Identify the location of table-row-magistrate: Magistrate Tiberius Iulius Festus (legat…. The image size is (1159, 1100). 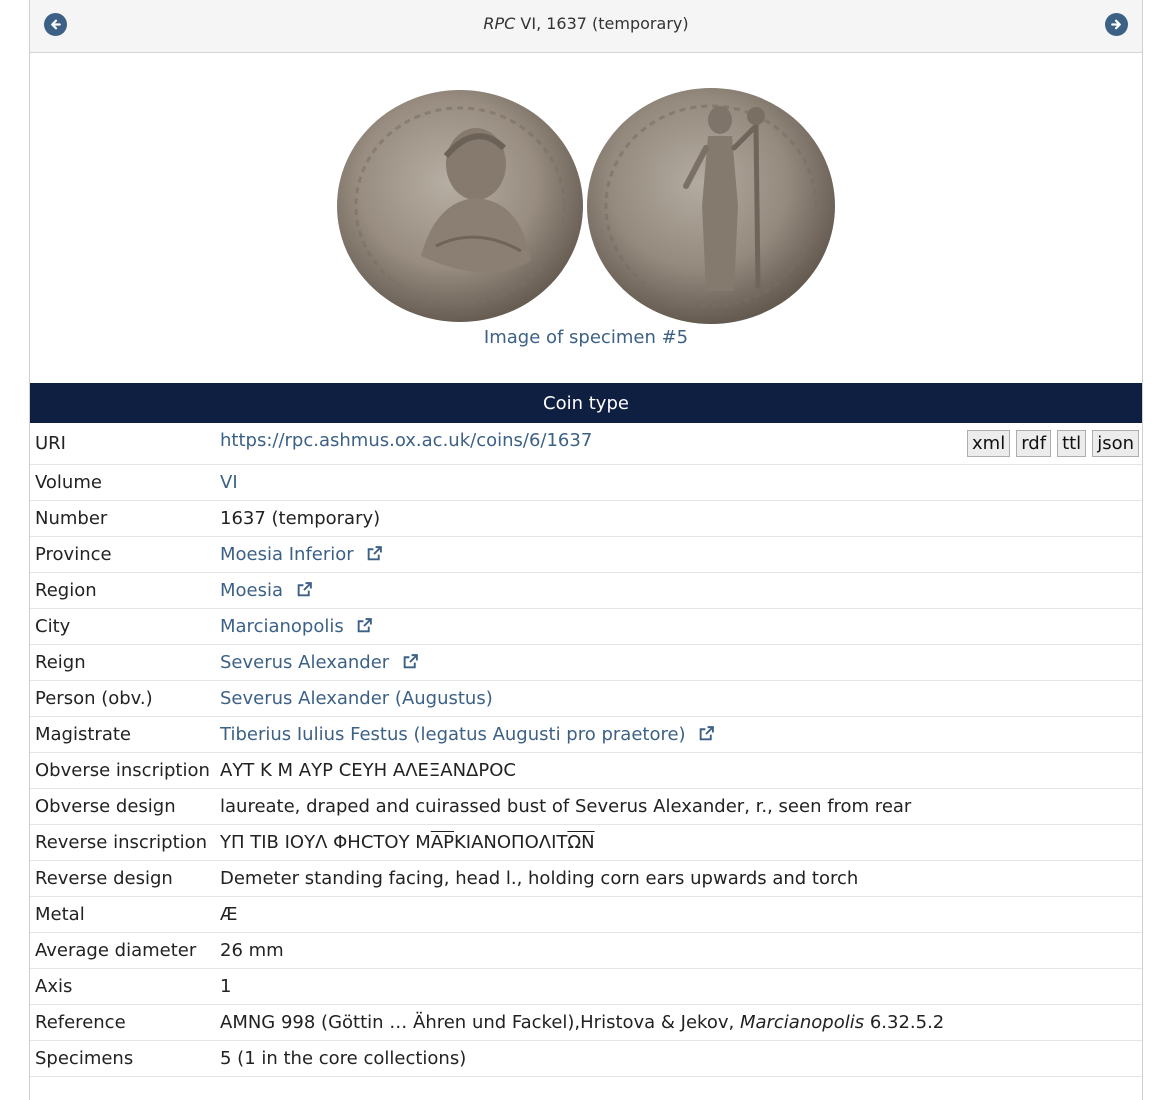
(586, 734).